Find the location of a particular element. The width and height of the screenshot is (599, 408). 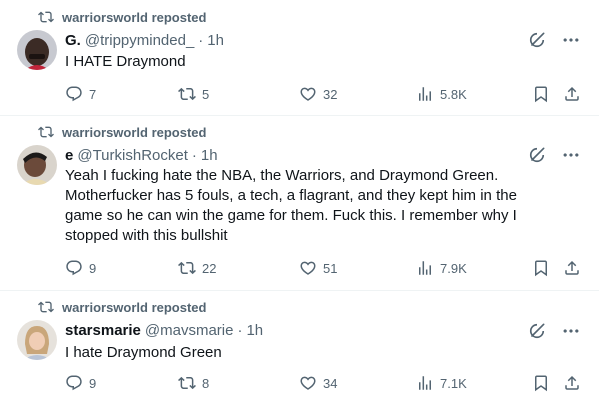

reply-count: 7 is located at coordinates (93, 94).